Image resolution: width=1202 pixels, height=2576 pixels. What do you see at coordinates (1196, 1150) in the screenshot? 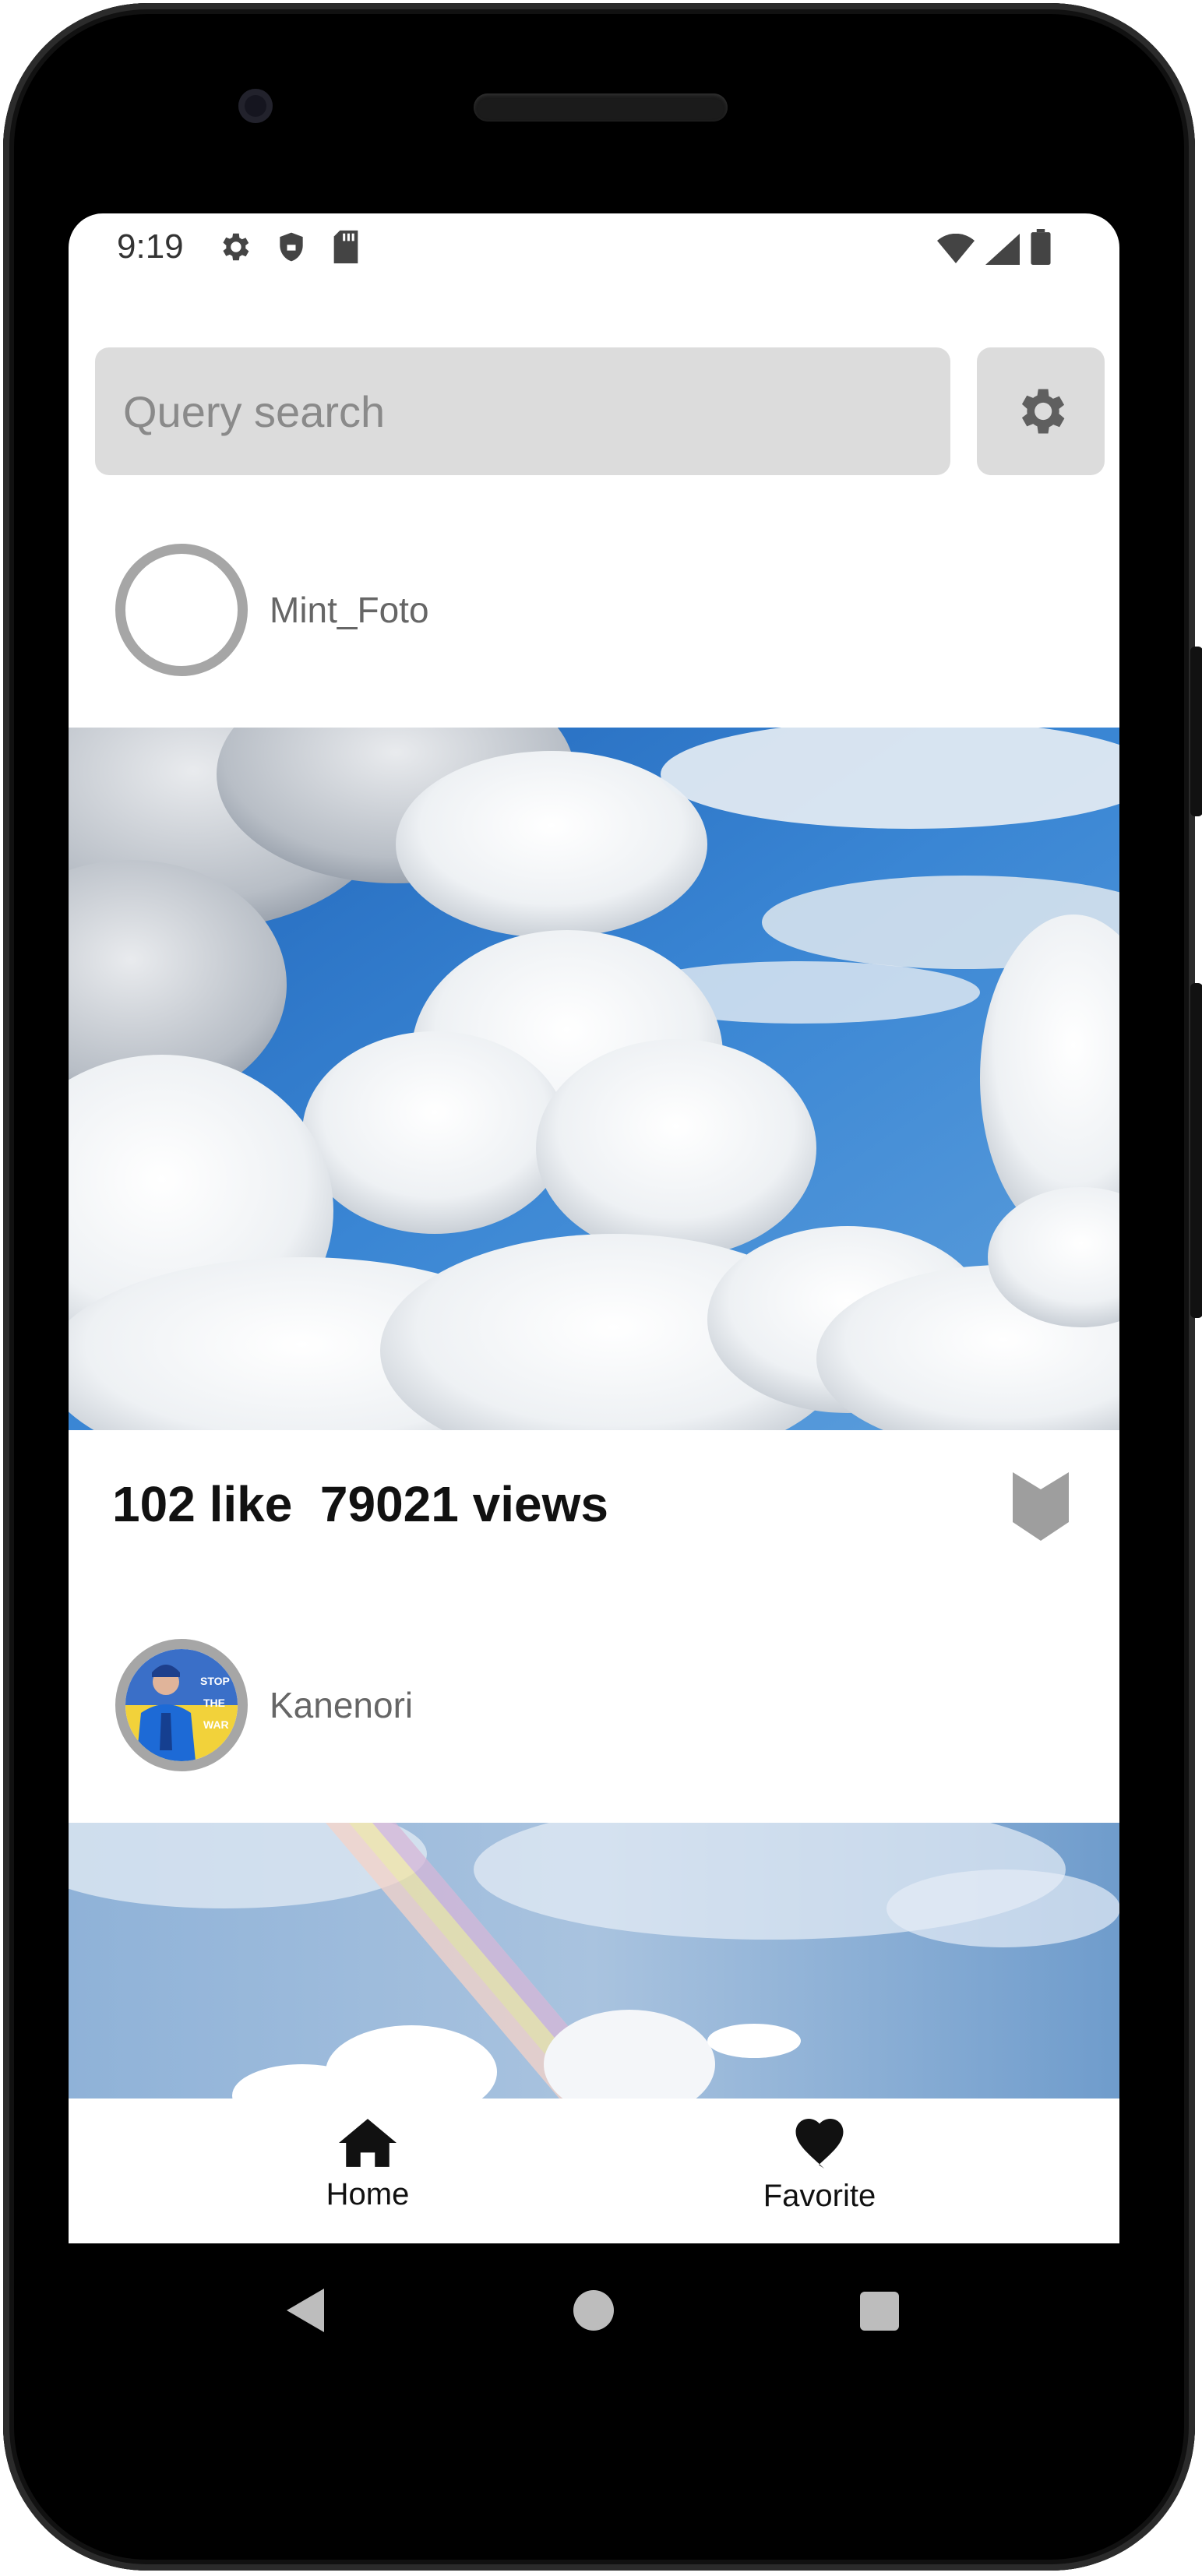
I see `volume-button` at bounding box center [1196, 1150].